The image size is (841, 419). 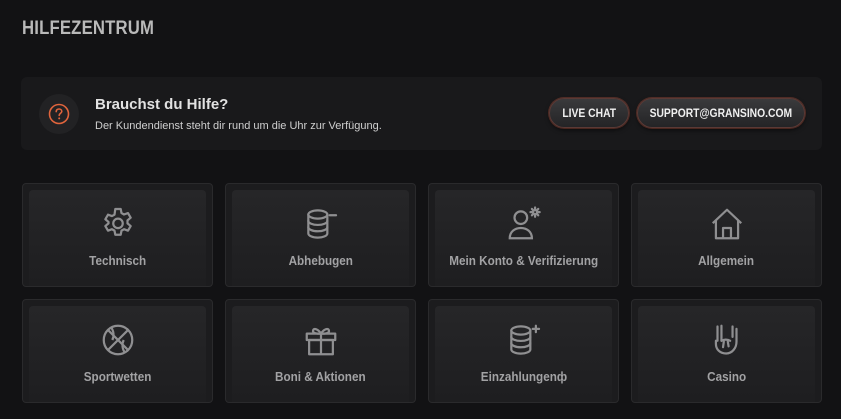 I want to click on support-email-label: SUPPORT@GRANSINO.COM, so click(x=721, y=113).